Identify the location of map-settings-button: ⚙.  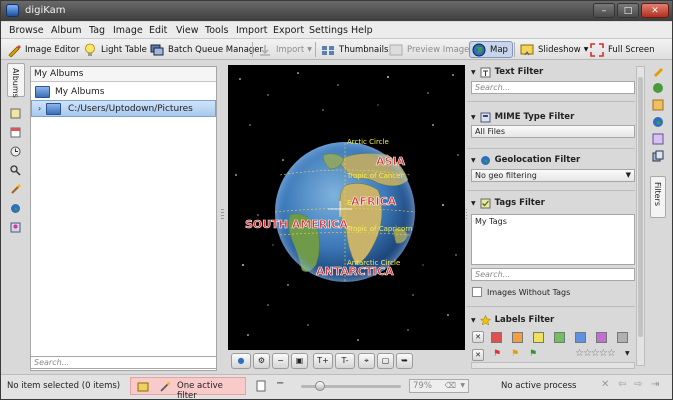
(261, 361).